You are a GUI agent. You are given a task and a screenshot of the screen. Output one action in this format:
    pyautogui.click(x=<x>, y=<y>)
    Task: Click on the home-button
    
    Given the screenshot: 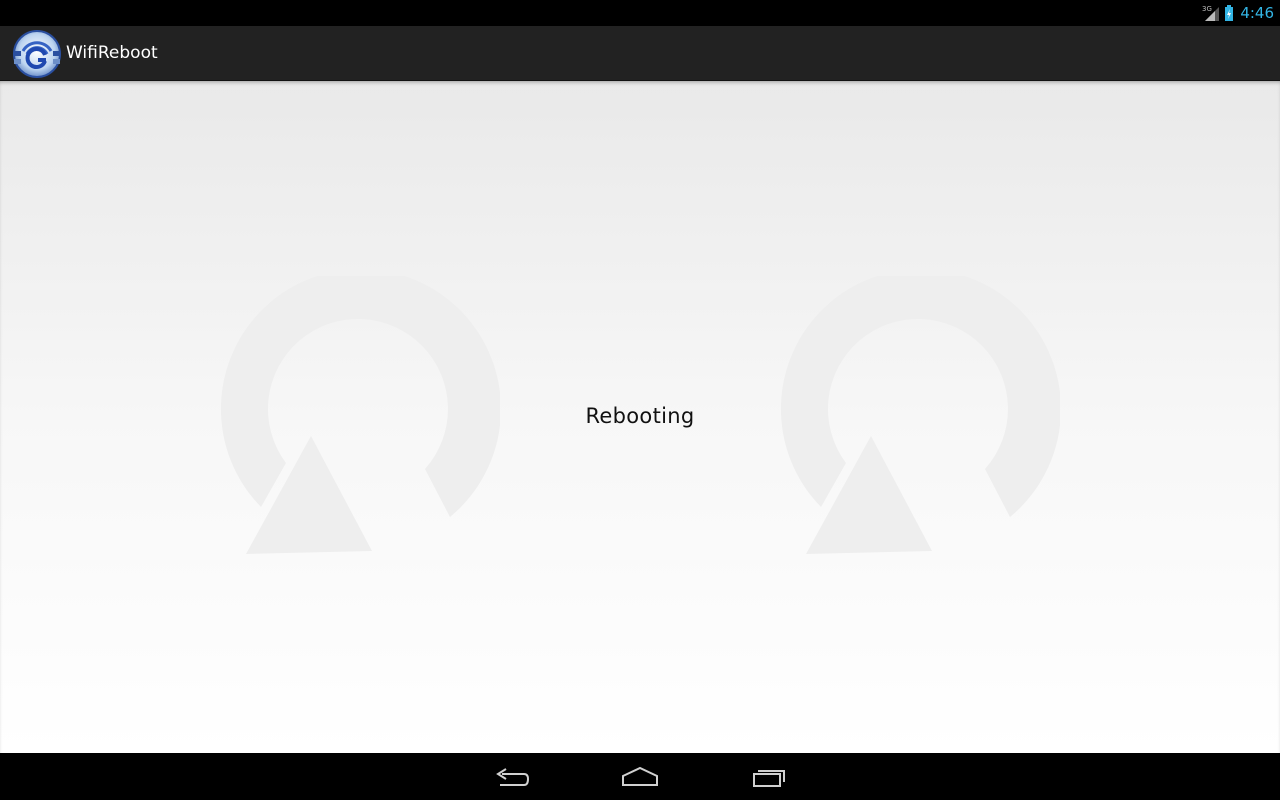 What is the action you would take?
    pyautogui.click(x=640, y=776)
    